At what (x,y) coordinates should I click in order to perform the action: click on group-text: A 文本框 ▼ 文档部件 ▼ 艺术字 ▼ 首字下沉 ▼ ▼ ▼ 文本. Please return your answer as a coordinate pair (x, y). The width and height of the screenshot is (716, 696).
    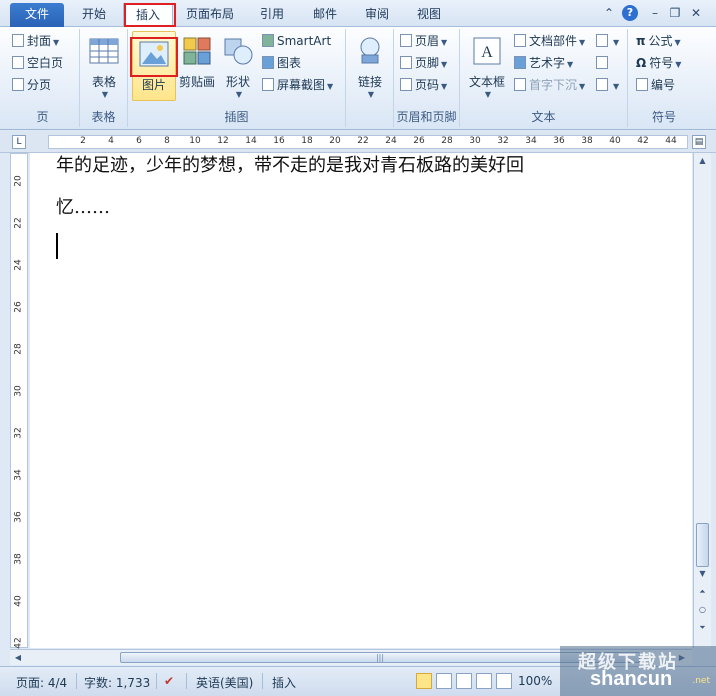
    Looking at the image, I should click on (544, 78).